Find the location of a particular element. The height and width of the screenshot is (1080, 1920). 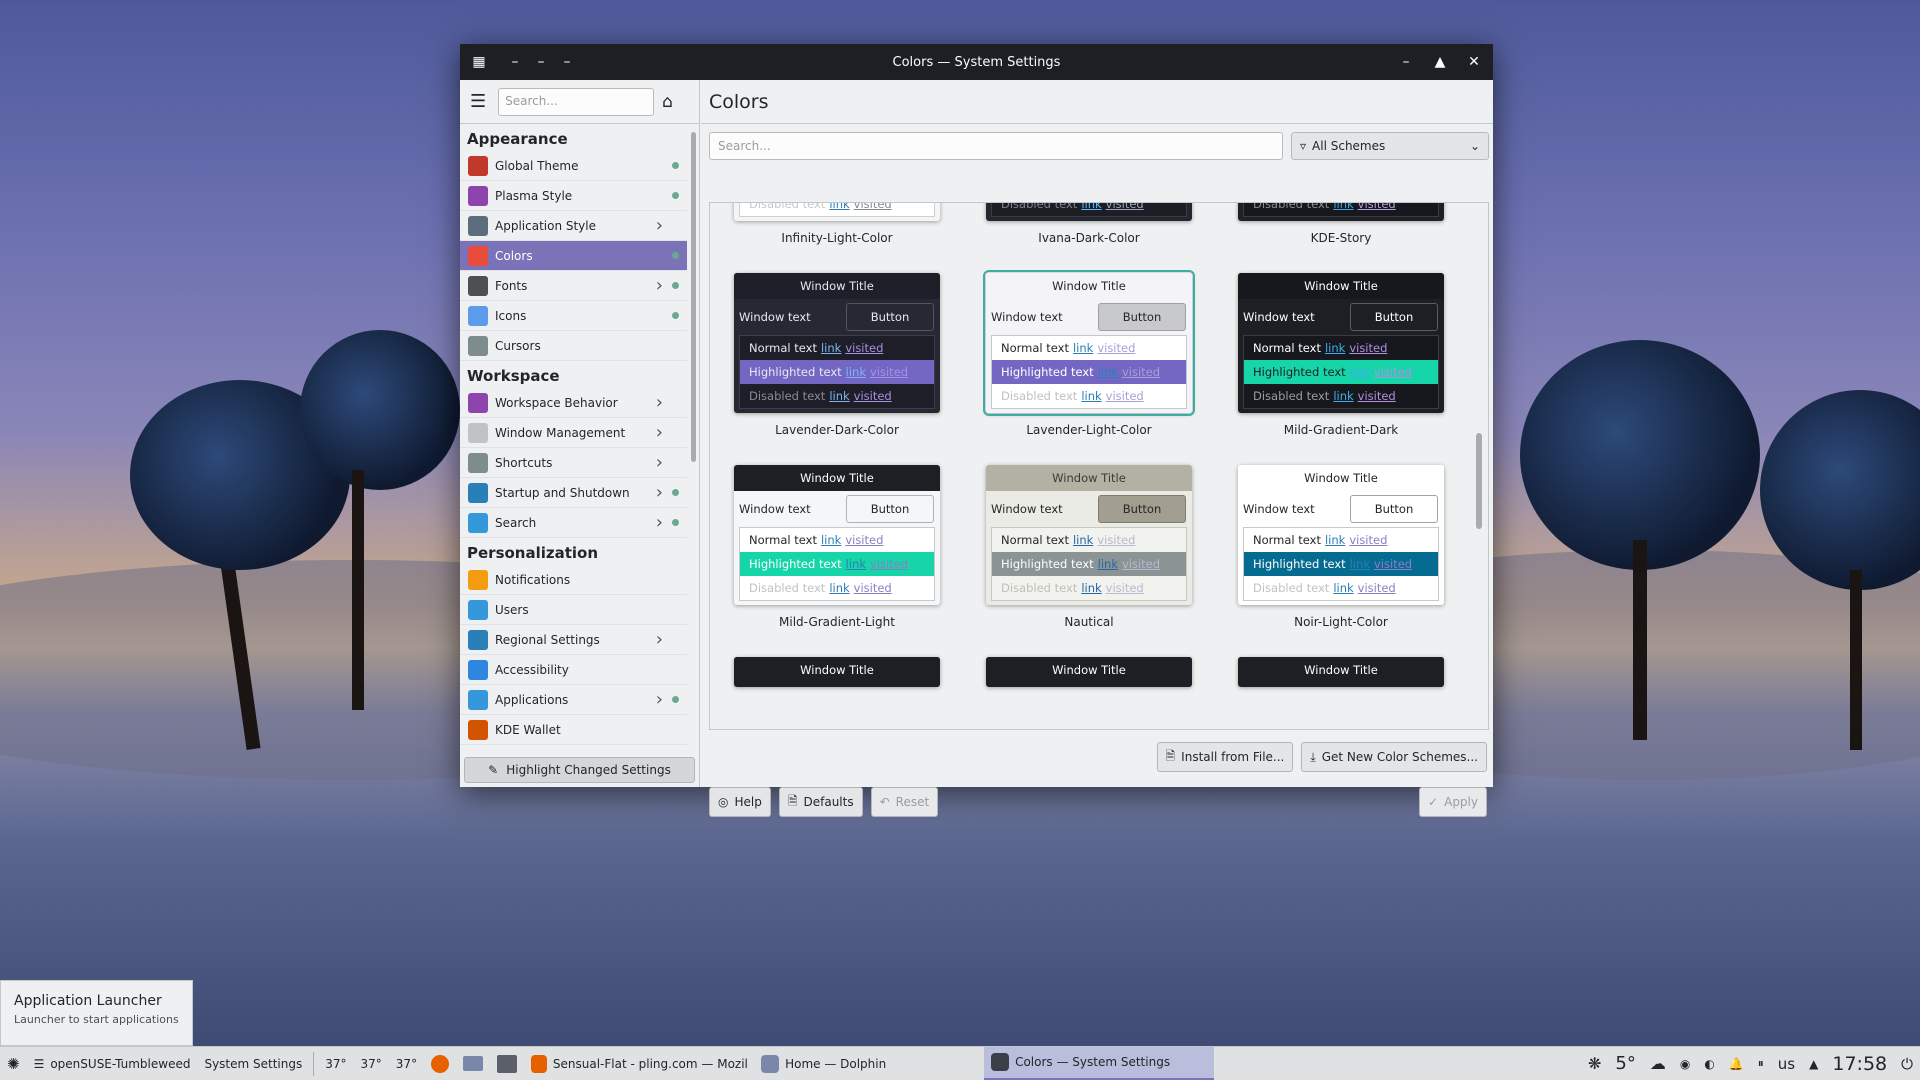

tray-expand-icon: ▲ is located at coordinates (1813, 1063).